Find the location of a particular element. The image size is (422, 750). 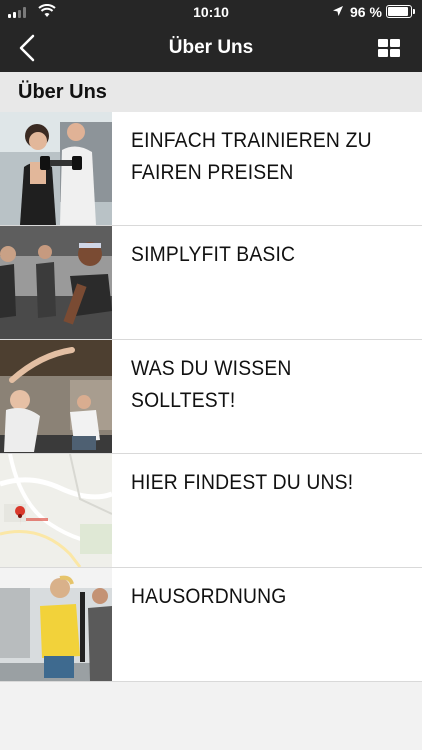

item-label: SIMPLYFIT BASIC is located at coordinates (213, 254).